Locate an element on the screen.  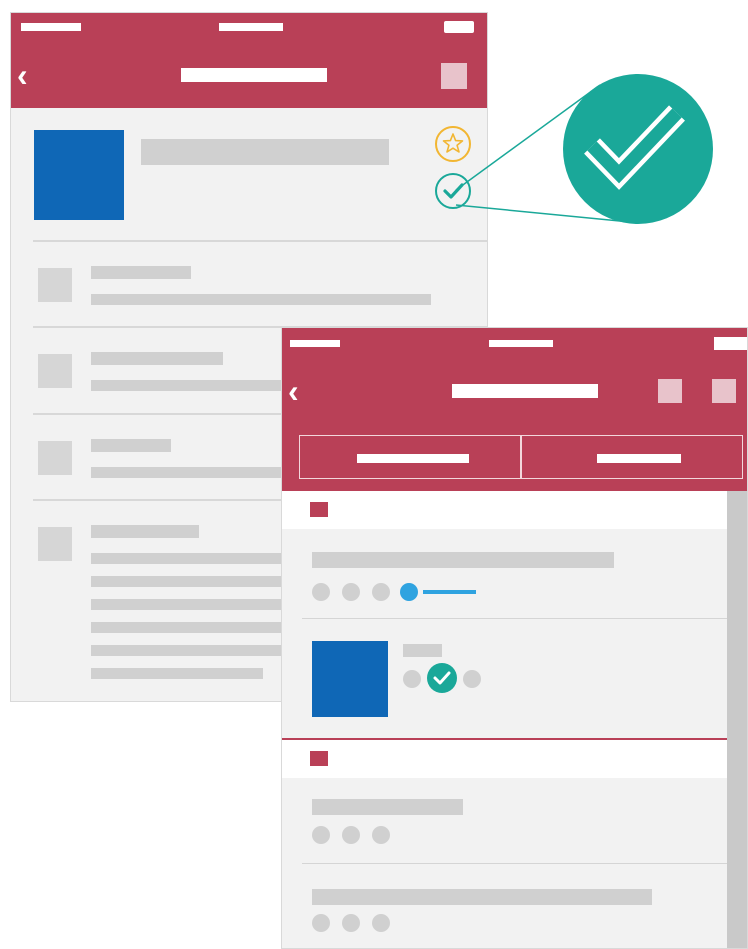
status-bar-left is located at coordinates (315, 343).